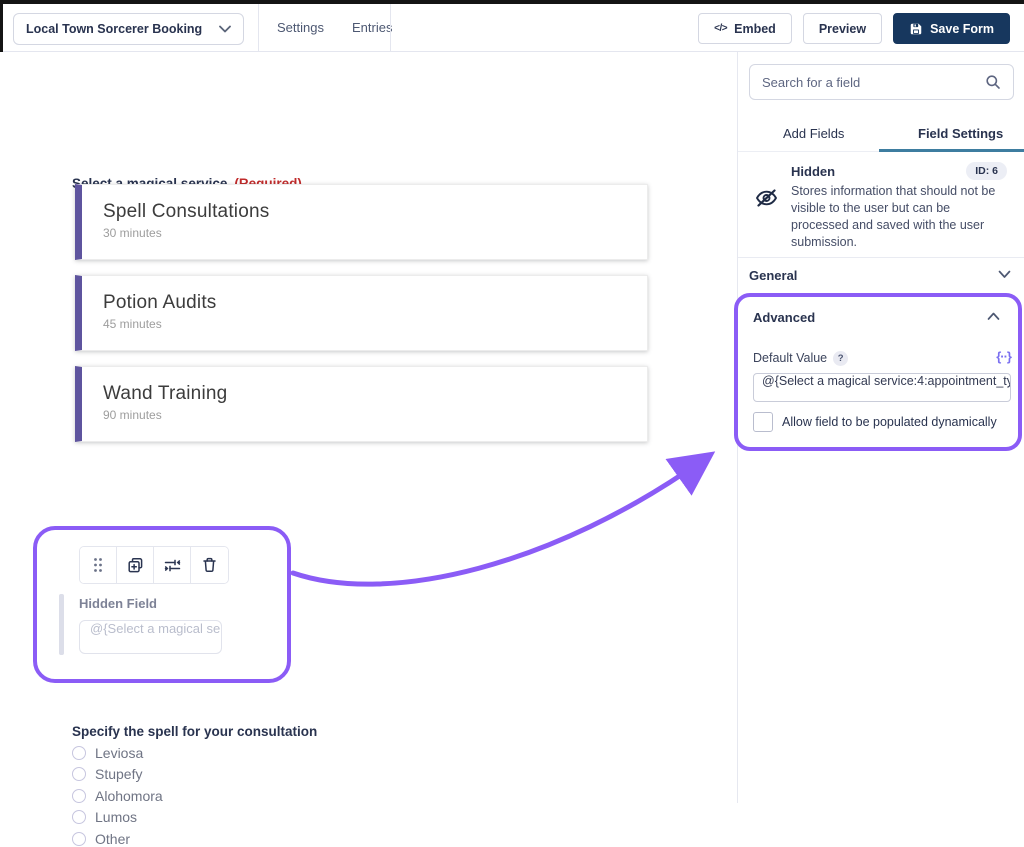 Image resolution: width=1024 pixels, height=847 pixels. What do you see at coordinates (135, 565) in the screenshot?
I see `duplicate-icon` at bounding box center [135, 565].